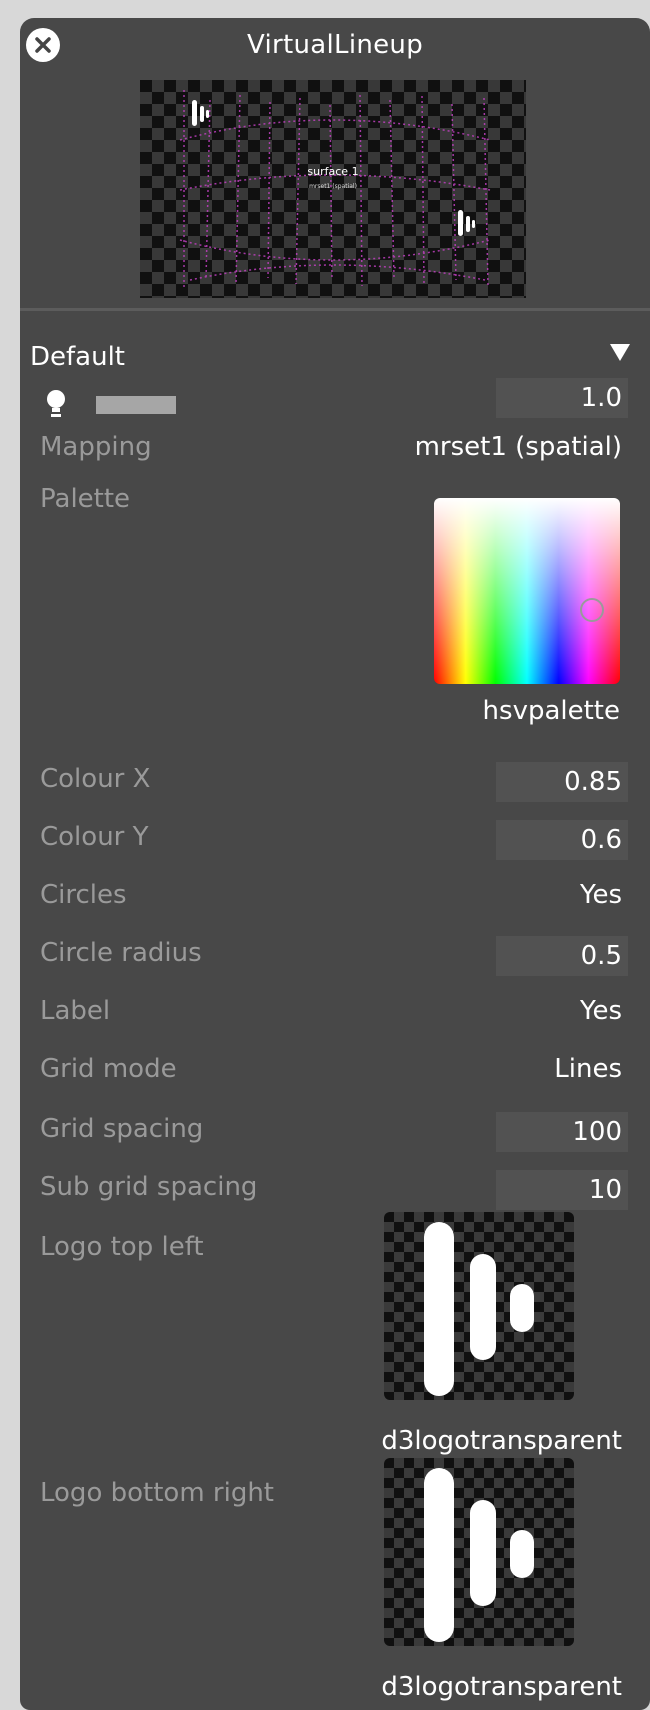 This screenshot has width=650, height=1710. I want to click on sub-grid-spacing-field: 10, so click(562, 1190).